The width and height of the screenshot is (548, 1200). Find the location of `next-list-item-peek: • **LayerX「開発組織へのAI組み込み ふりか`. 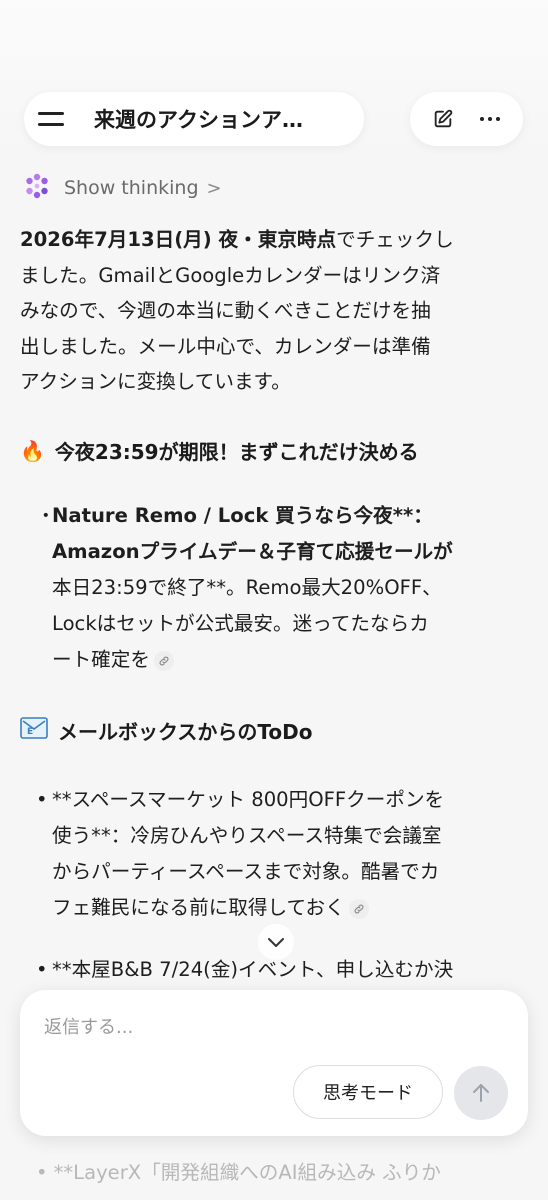

next-list-item-peek: • **LayerX「開発組織へのAI組み込み ふりか is located at coordinates (238, 1170).